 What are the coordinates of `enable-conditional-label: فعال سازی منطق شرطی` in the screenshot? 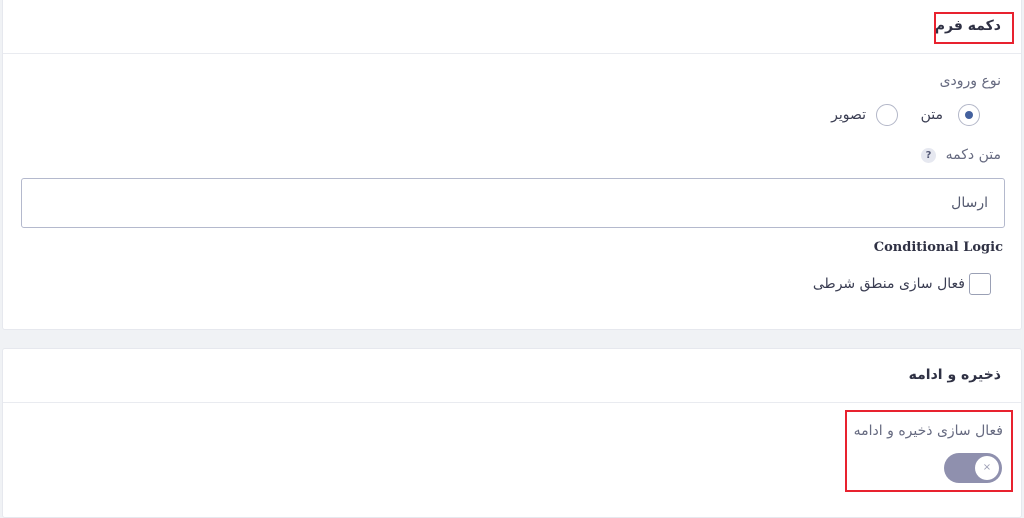 It's located at (888, 284).